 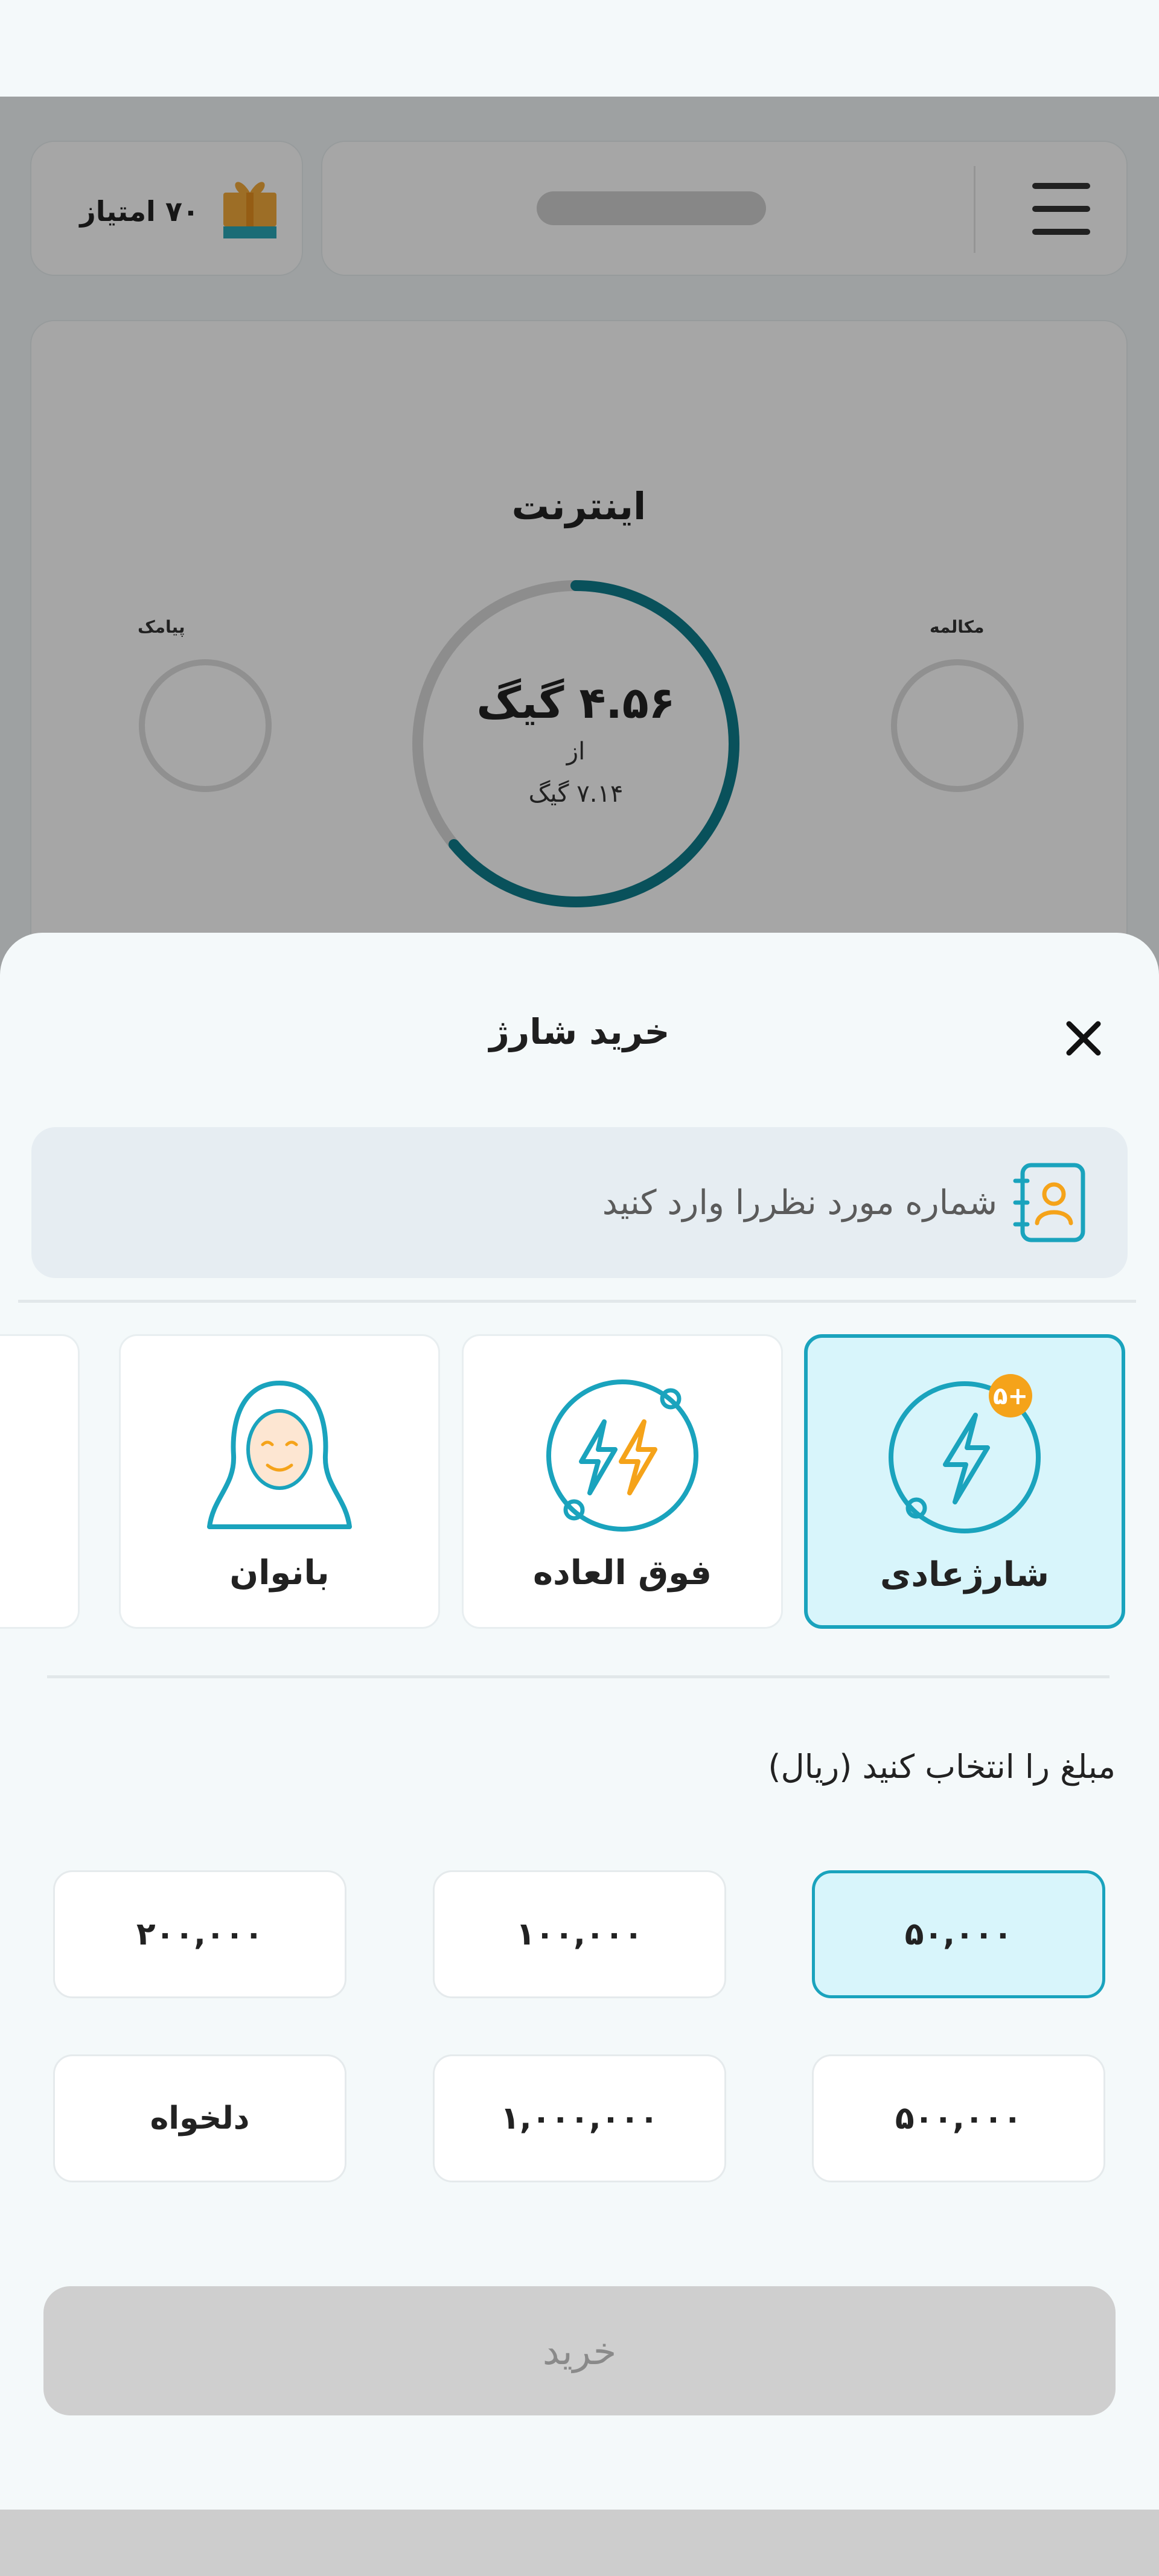 I want to click on amount-option-200000: ۲۰۰,۰۰۰, so click(x=199, y=1934).